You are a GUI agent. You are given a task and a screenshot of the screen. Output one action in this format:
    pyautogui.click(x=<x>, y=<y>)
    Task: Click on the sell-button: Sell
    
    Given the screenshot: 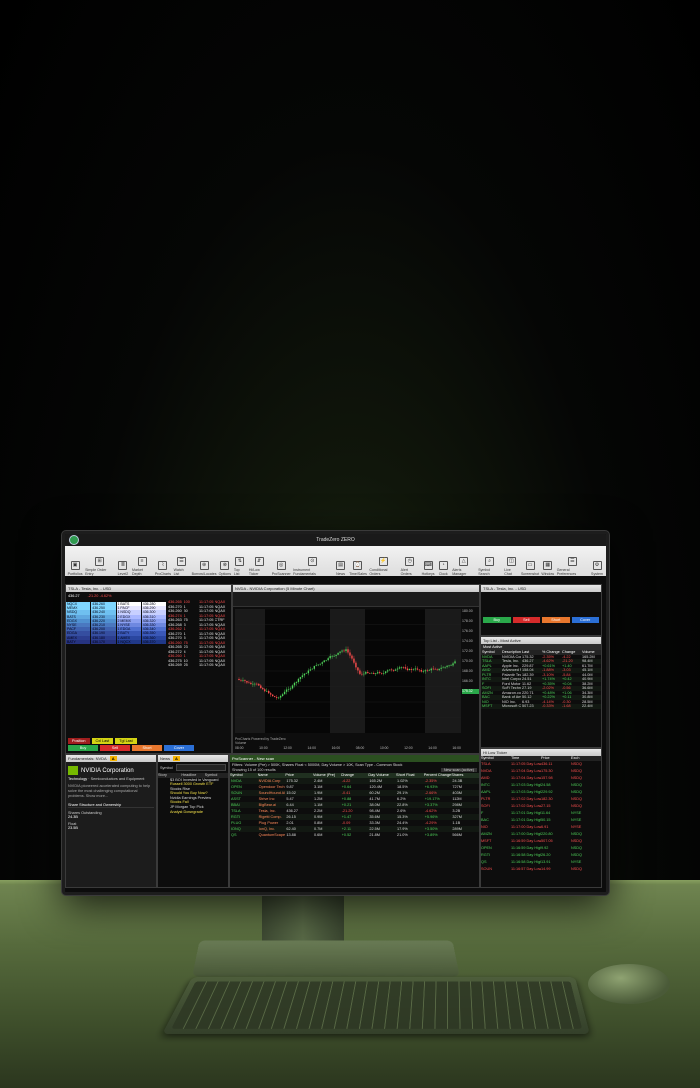 What is the action you would take?
    pyautogui.click(x=115, y=748)
    